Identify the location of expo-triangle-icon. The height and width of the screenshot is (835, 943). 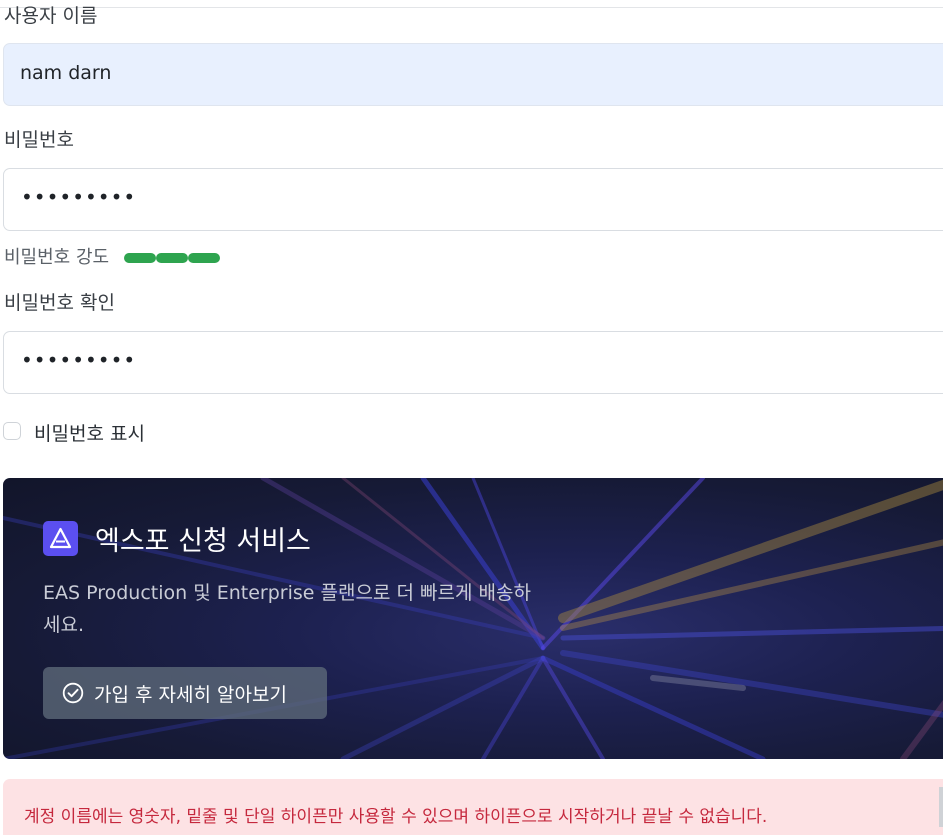
(60, 538).